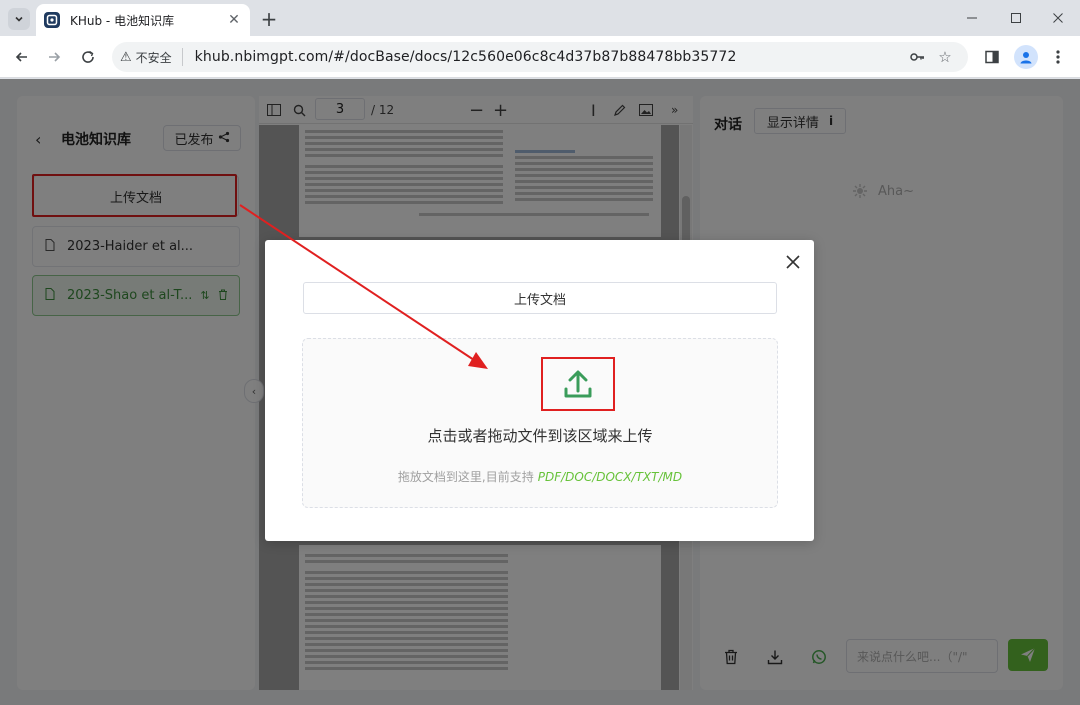 The width and height of the screenshot is (1080, 705). Describe the element at coordinates (122, 20) in the screenshot. I see `tab-title: KHub - 电池知识库` at that location.